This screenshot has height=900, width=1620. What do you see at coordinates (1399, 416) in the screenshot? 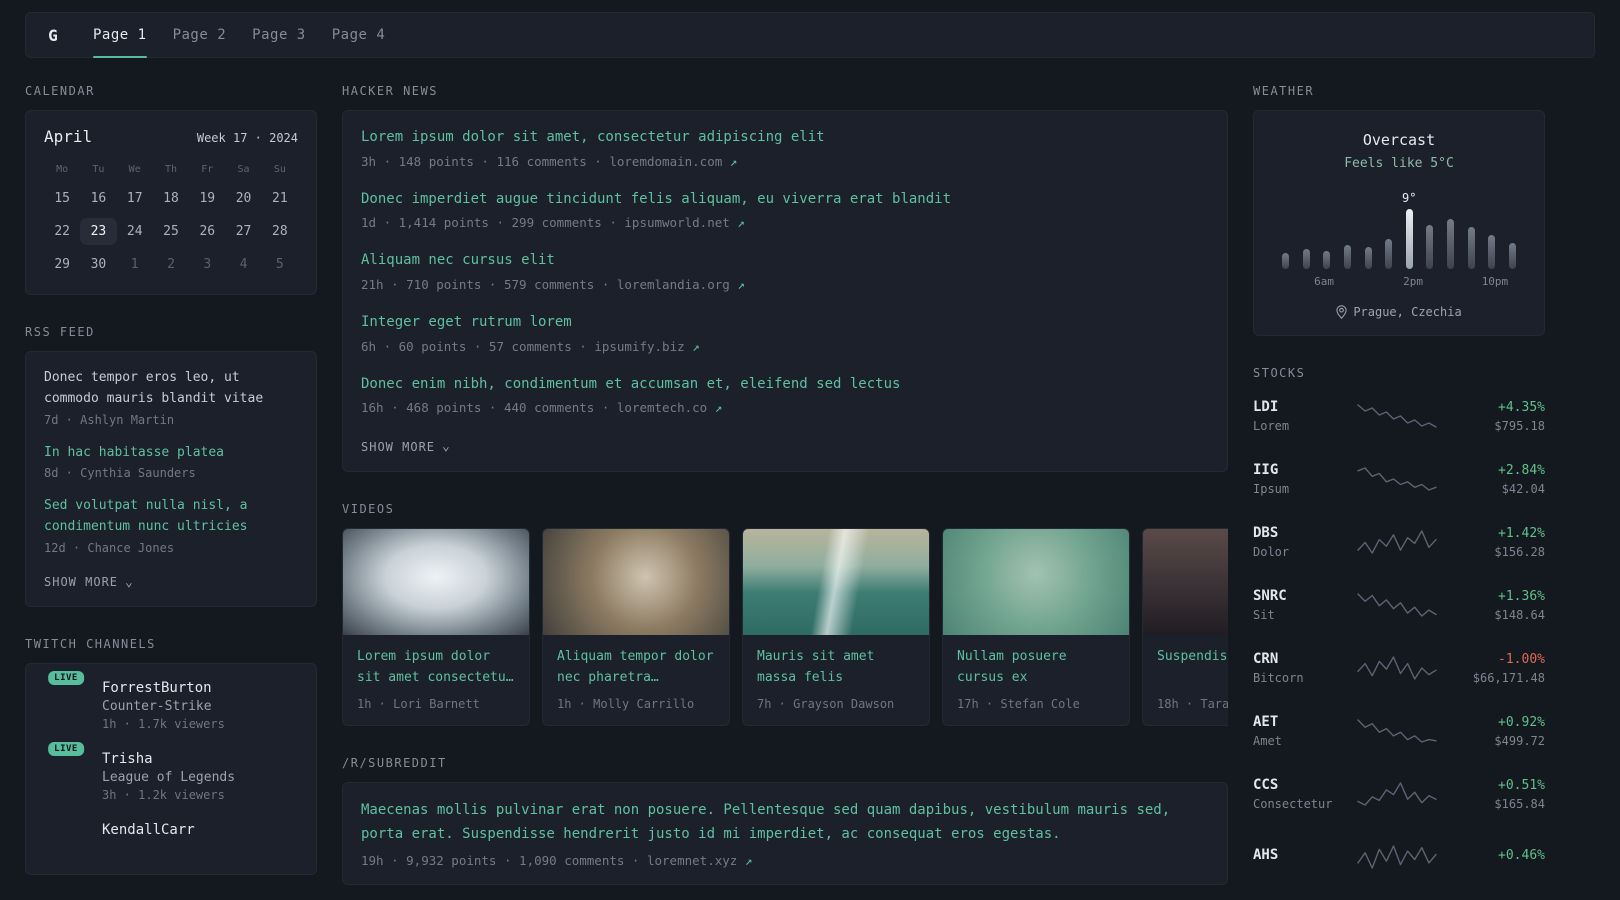
I see `stock-row: LDI Lorem +4.35% $795.18` at bounding box center [1399, 416].